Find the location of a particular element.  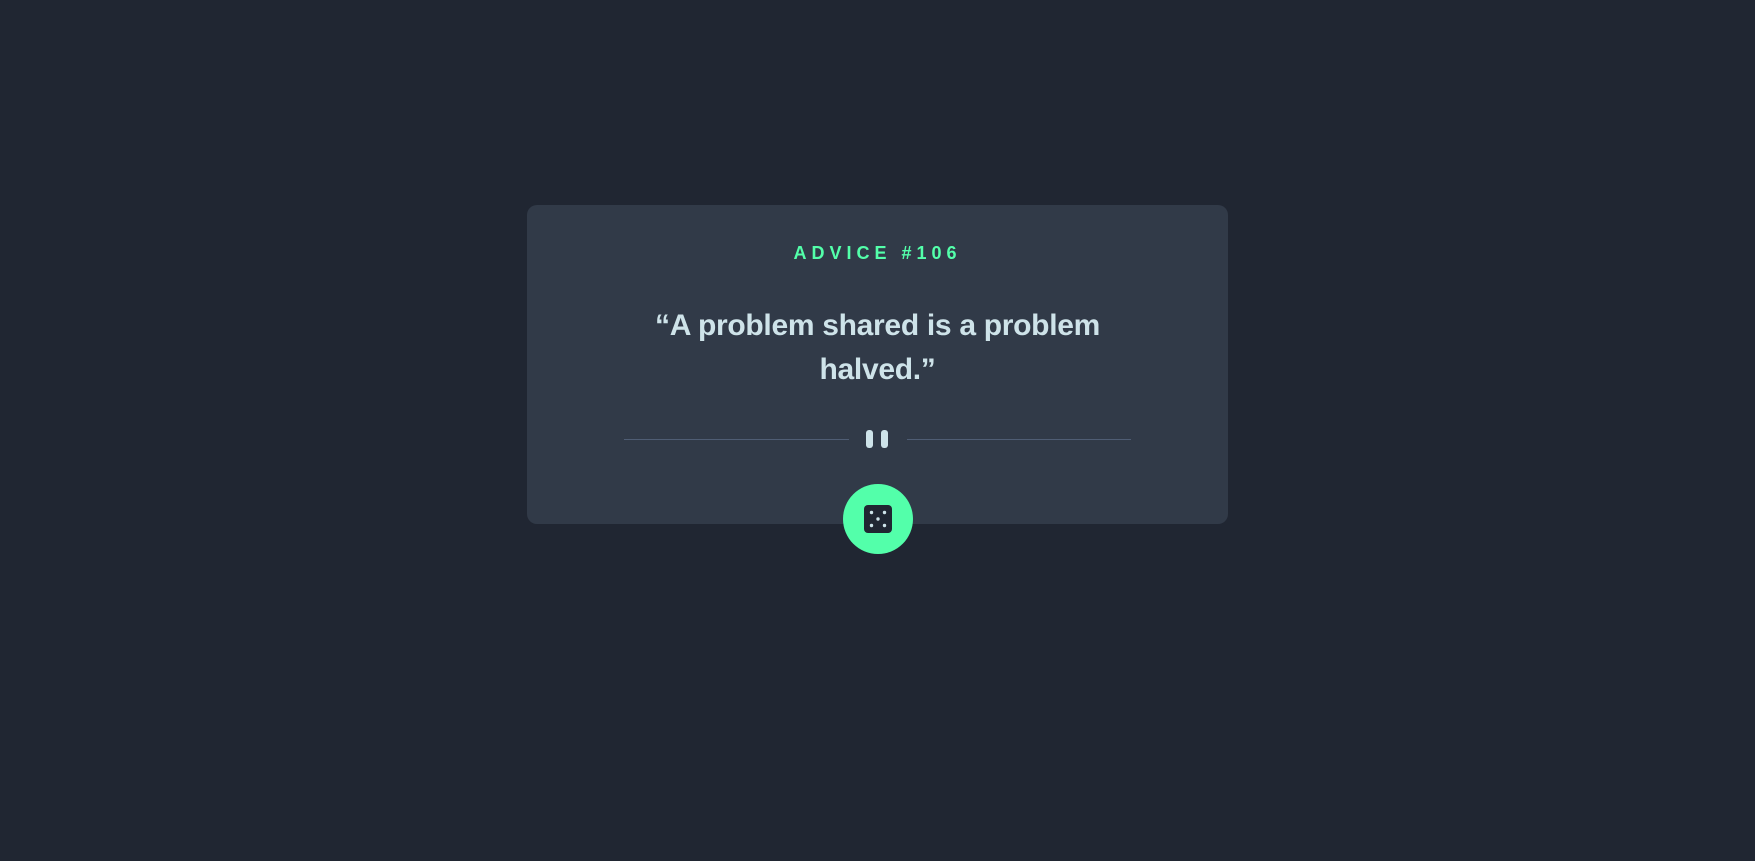

divider-line-right is located at coordinates (1019, 439).